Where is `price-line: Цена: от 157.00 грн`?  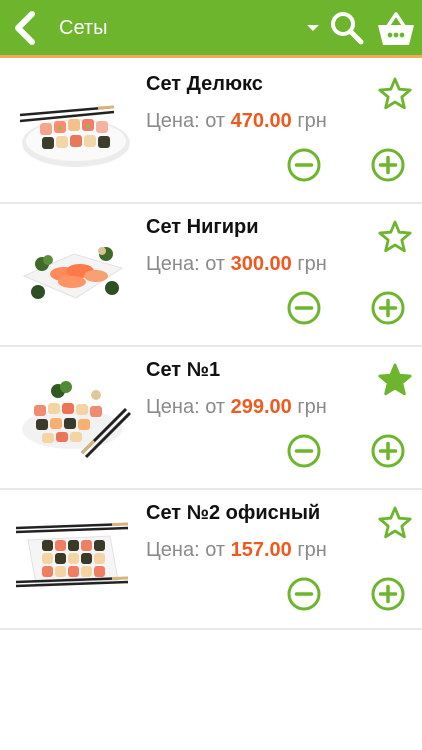 price-line: Цена: от 157.00 грн is located at coordinates (236, 550).